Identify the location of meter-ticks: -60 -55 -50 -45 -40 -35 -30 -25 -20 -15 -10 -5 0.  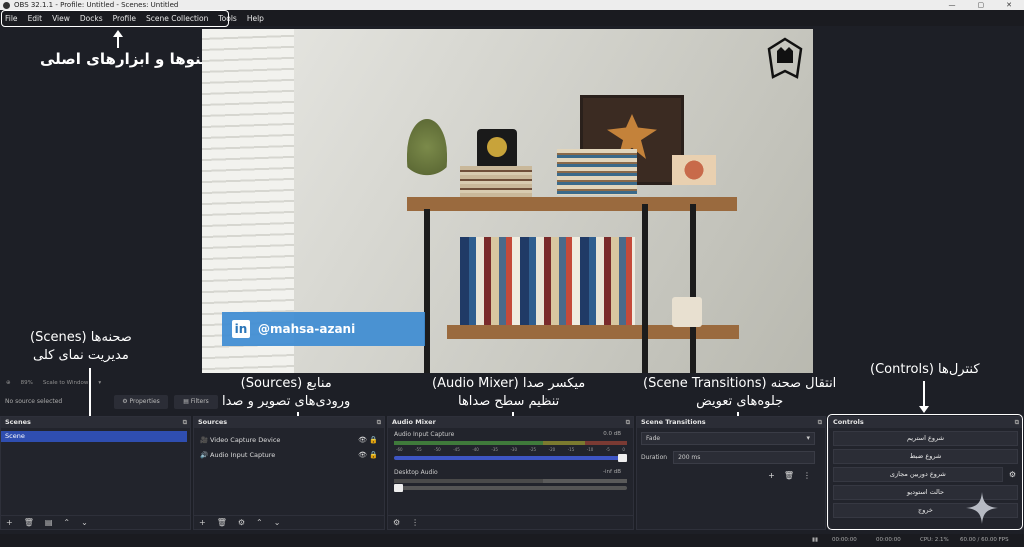
(510, 450).